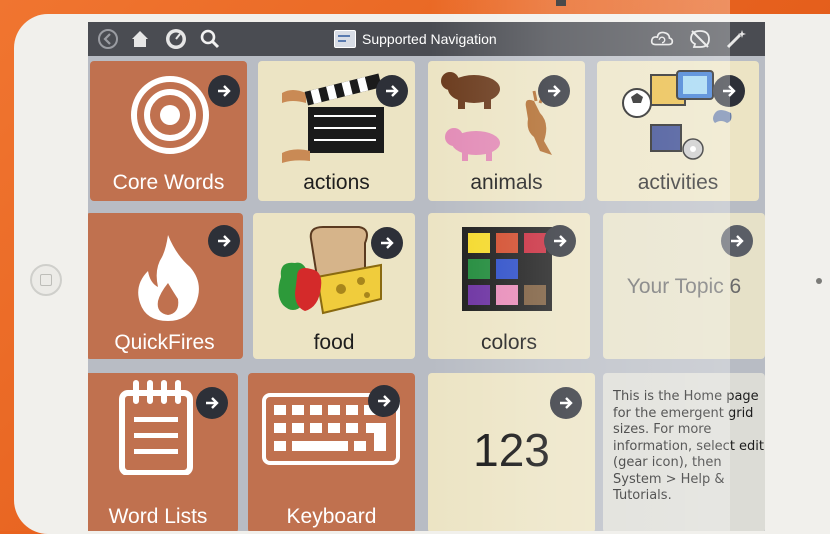  I want to click on core-words-tile: Core Words, so click(168, 131).